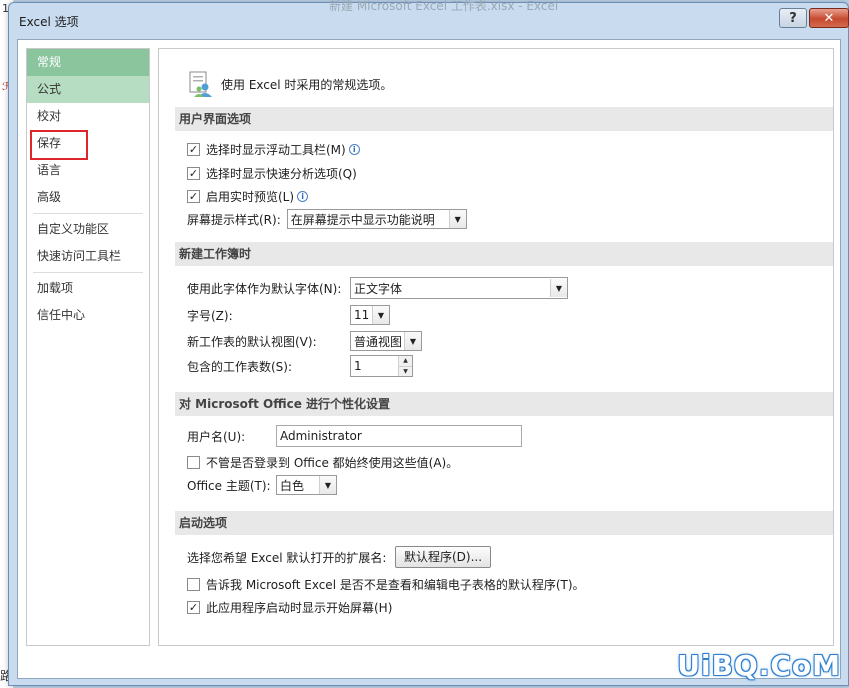 The height and width of the screenshot is (688, 849). What do you see at coordinates (299, 608) in the screenshot?
I see `option-label: 此应用程序启动时显示开始屏幕(H)` at bounding box center [299, 608].